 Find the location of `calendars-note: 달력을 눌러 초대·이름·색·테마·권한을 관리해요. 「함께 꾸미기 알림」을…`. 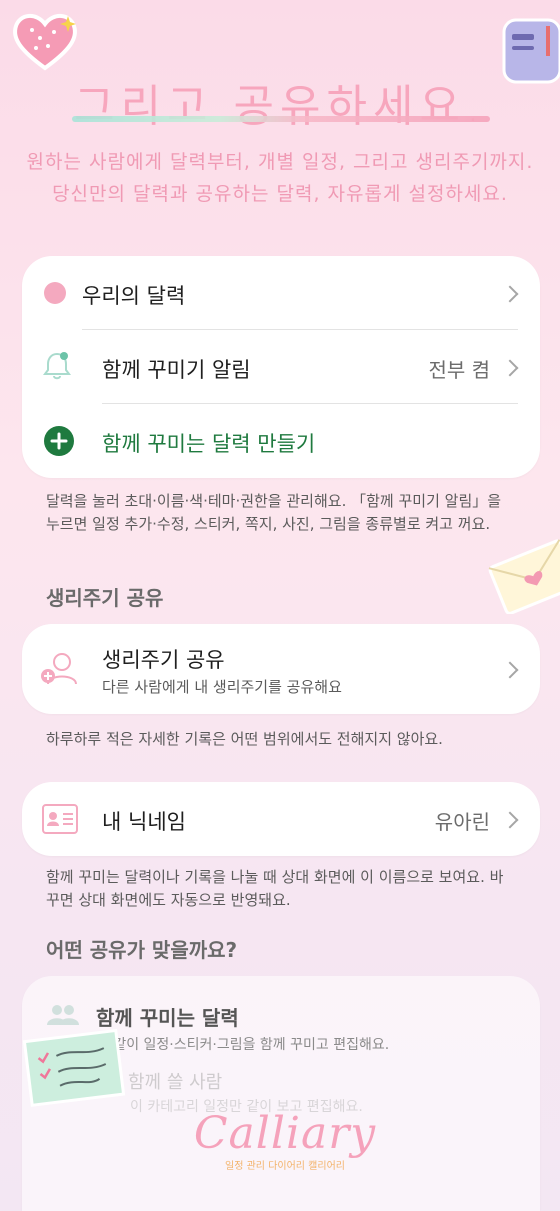

calendars-note: 달력을 눌러 초대·이름·색·테마·권한을 관리해요. 「함께 꾸미기 알림」을… is located at coordinates (274, 512).